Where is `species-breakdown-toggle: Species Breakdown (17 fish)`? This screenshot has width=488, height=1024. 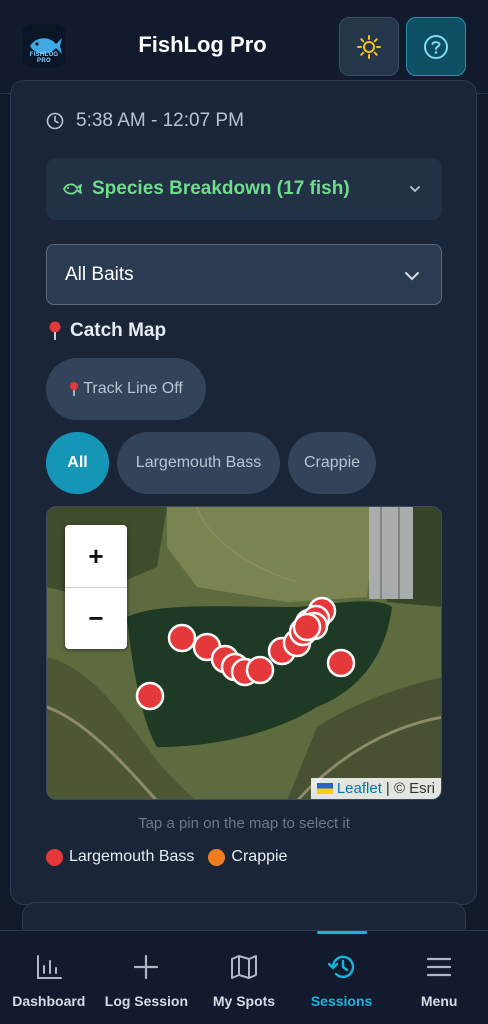 species-breakdown-toggle: Species Breakdown (17 fish) is located at coordinates (244, 189).